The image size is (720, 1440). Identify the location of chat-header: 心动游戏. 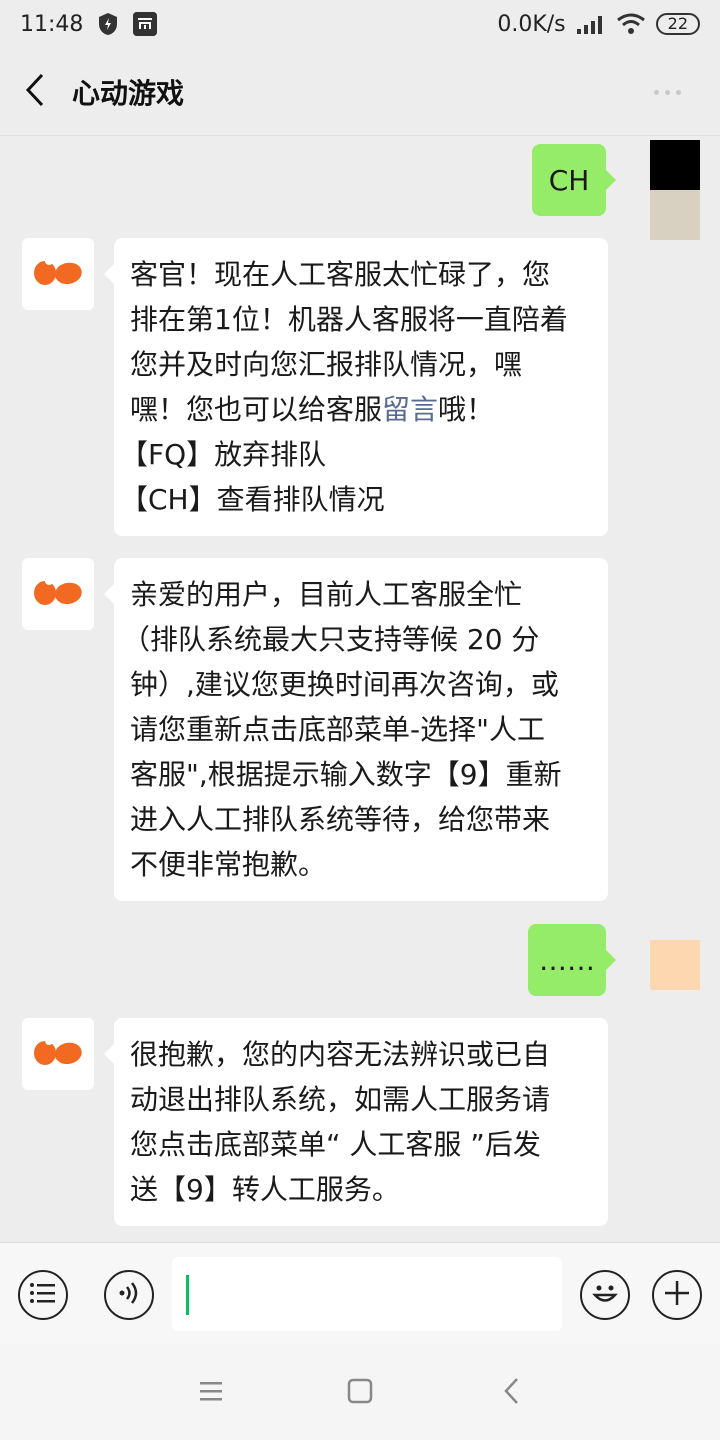
(360, 92).